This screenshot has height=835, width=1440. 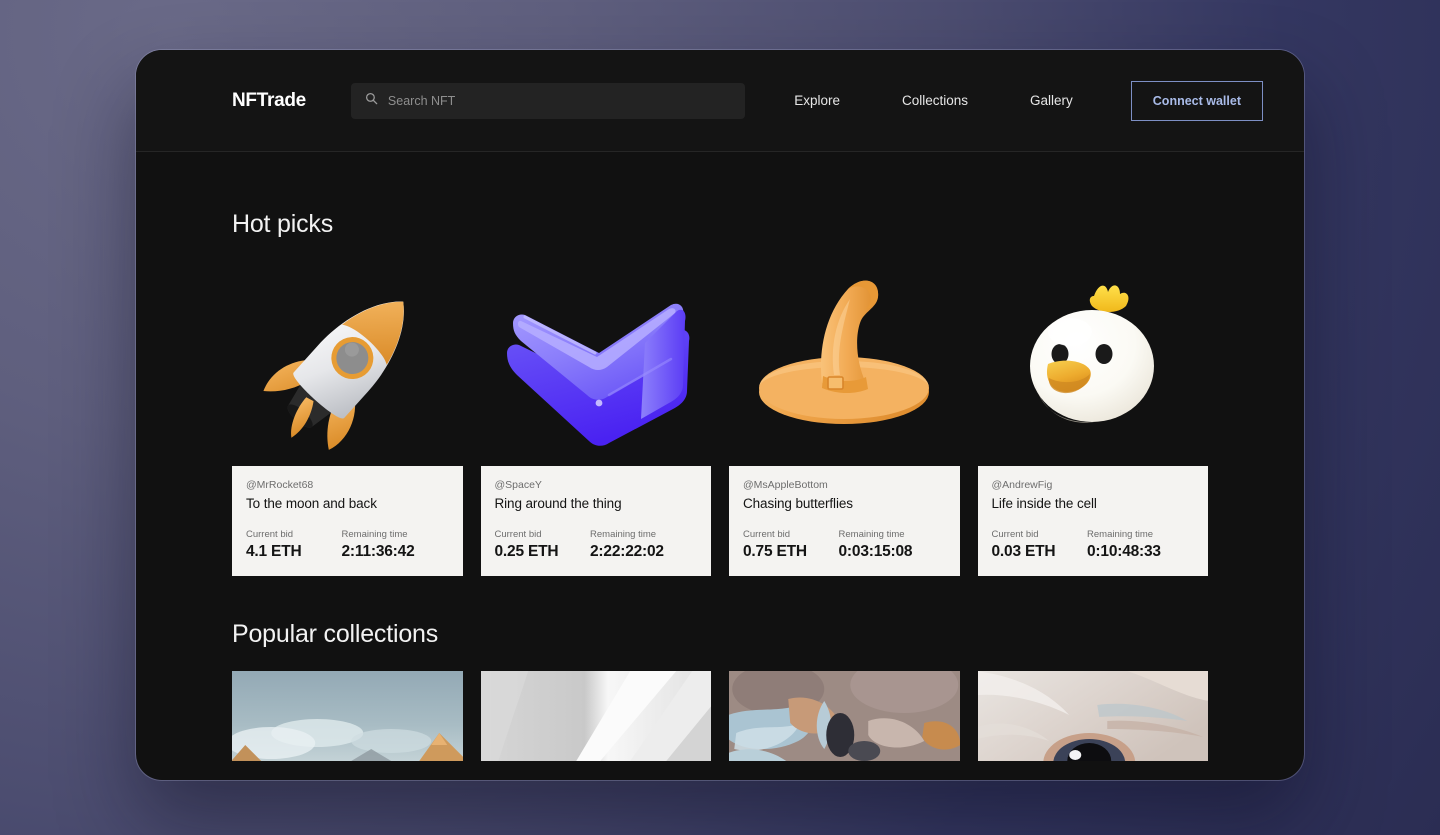 What do you see at coordinates (283, 224) in the screenshot?
I see `hot-picks-heading: Hot picks` at bounding box center [283, 224].